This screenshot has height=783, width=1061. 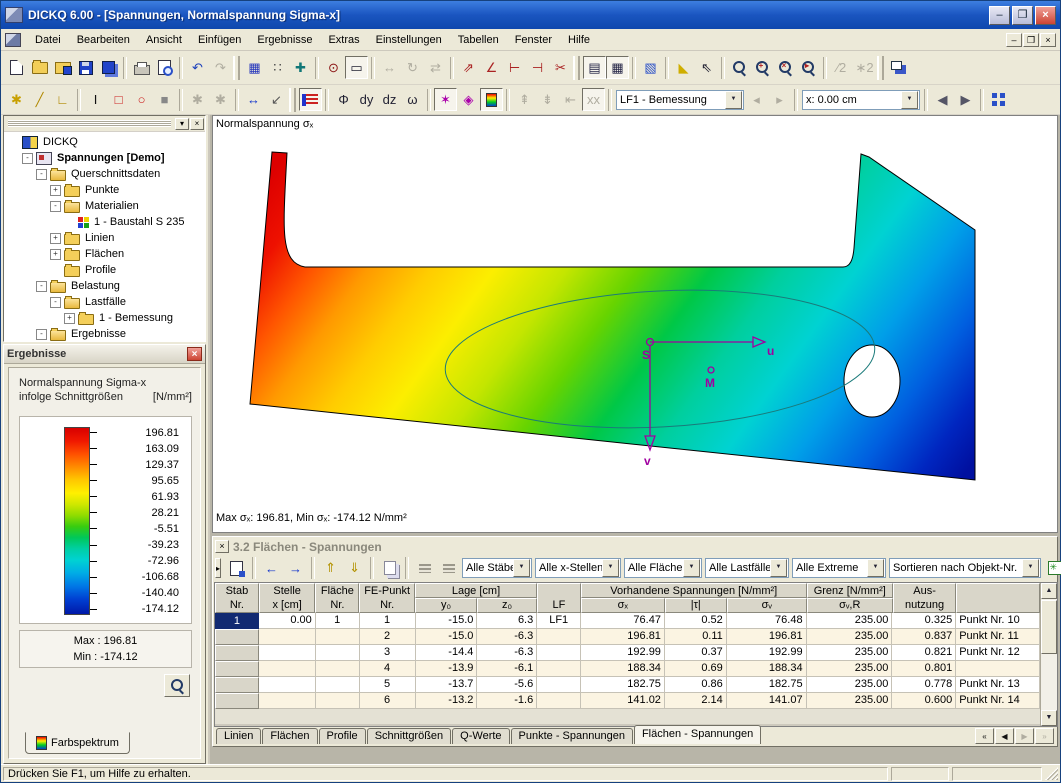 I want to click on cell: 0.00, so click(x=287, y=621).